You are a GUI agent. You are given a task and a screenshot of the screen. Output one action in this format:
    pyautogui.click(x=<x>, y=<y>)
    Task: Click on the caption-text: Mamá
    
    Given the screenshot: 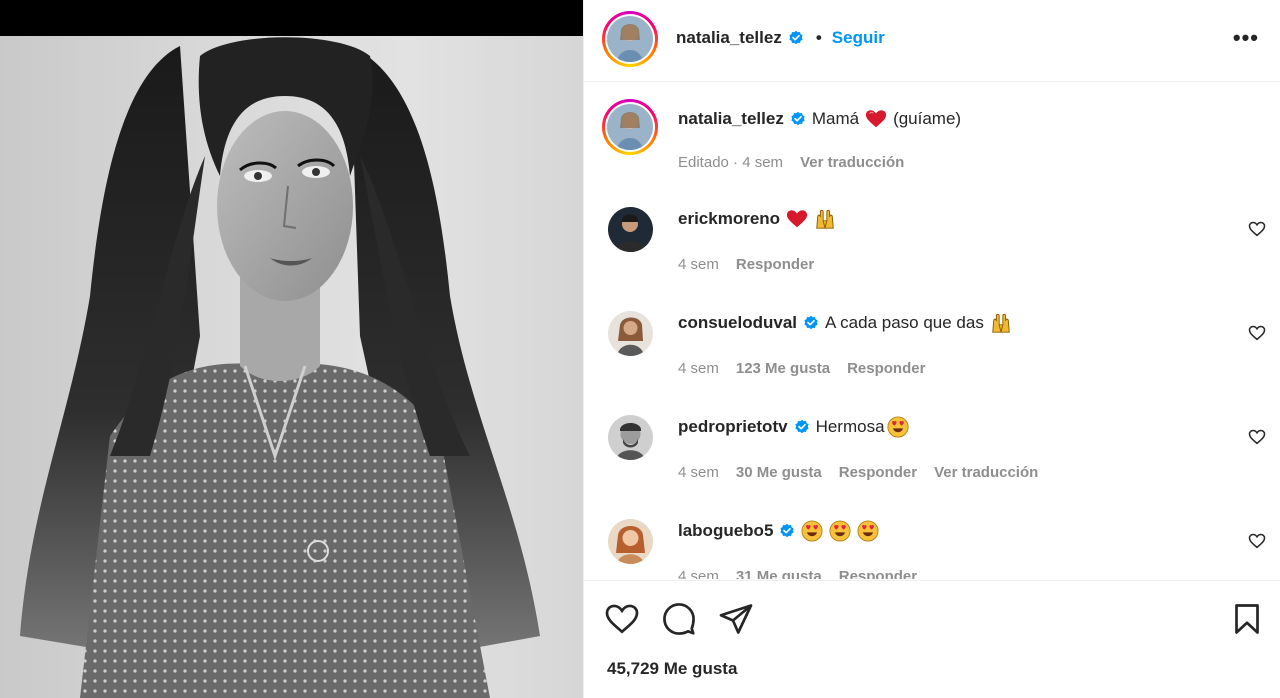 What is the action you would take?
    pyautogui.click(x=835, y=118)
    